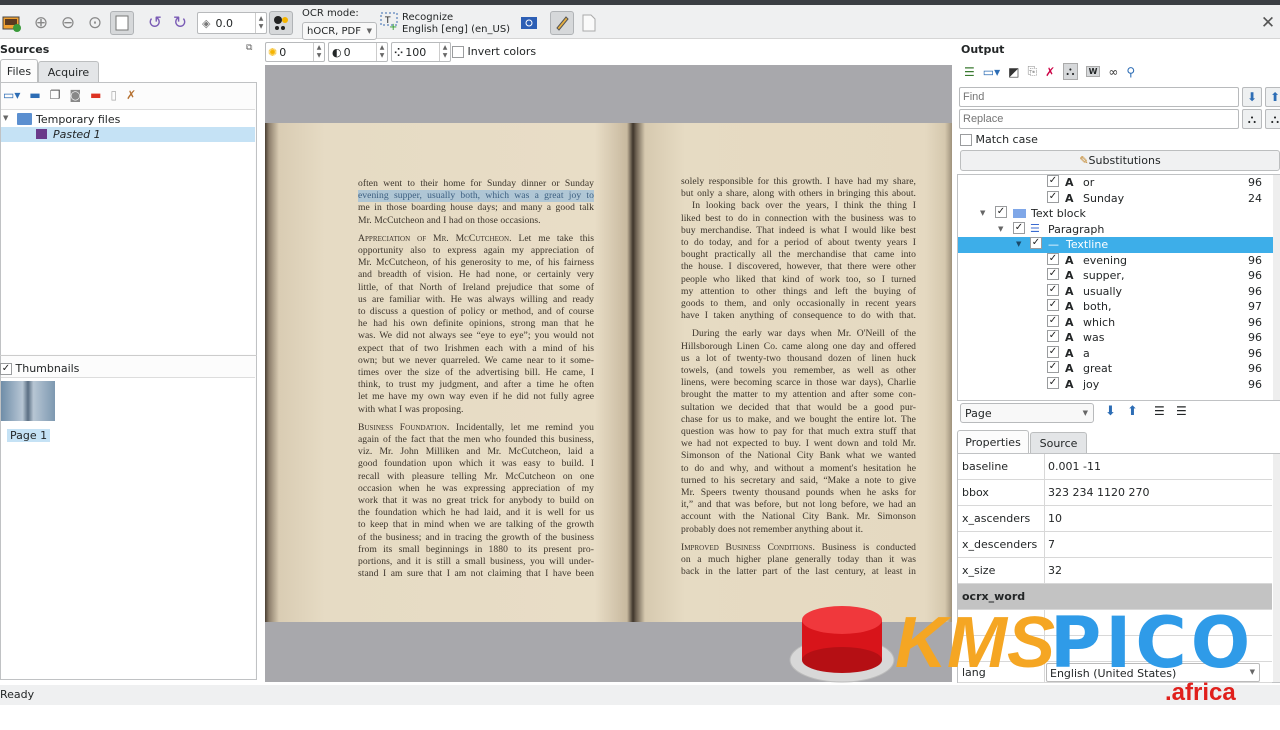  Describe the element at coordinates (1159, 411) in the screenshot. I see `expand-all-icon: ☰` at that location.